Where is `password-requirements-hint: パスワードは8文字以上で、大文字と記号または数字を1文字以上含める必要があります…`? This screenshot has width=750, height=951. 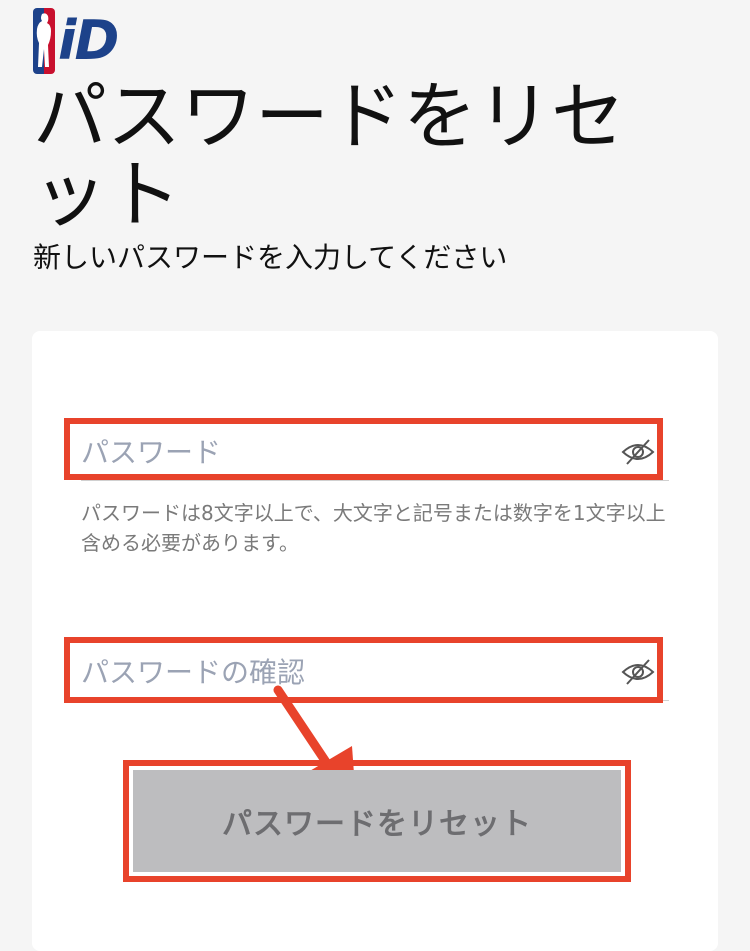
password-requirements-hint: パスワードは8文字以上で、大文字と記号または数字を1文字以上含める必要があります… is located at coordinates (373, 528).